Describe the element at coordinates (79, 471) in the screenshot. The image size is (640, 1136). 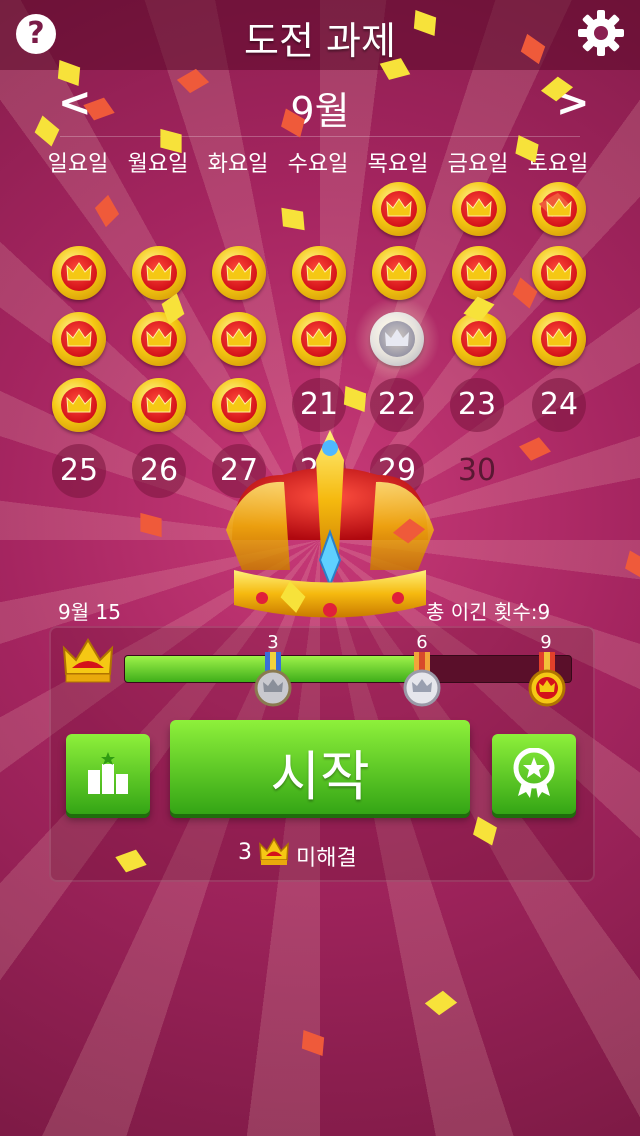
I see `day-cell: 25` at that location.